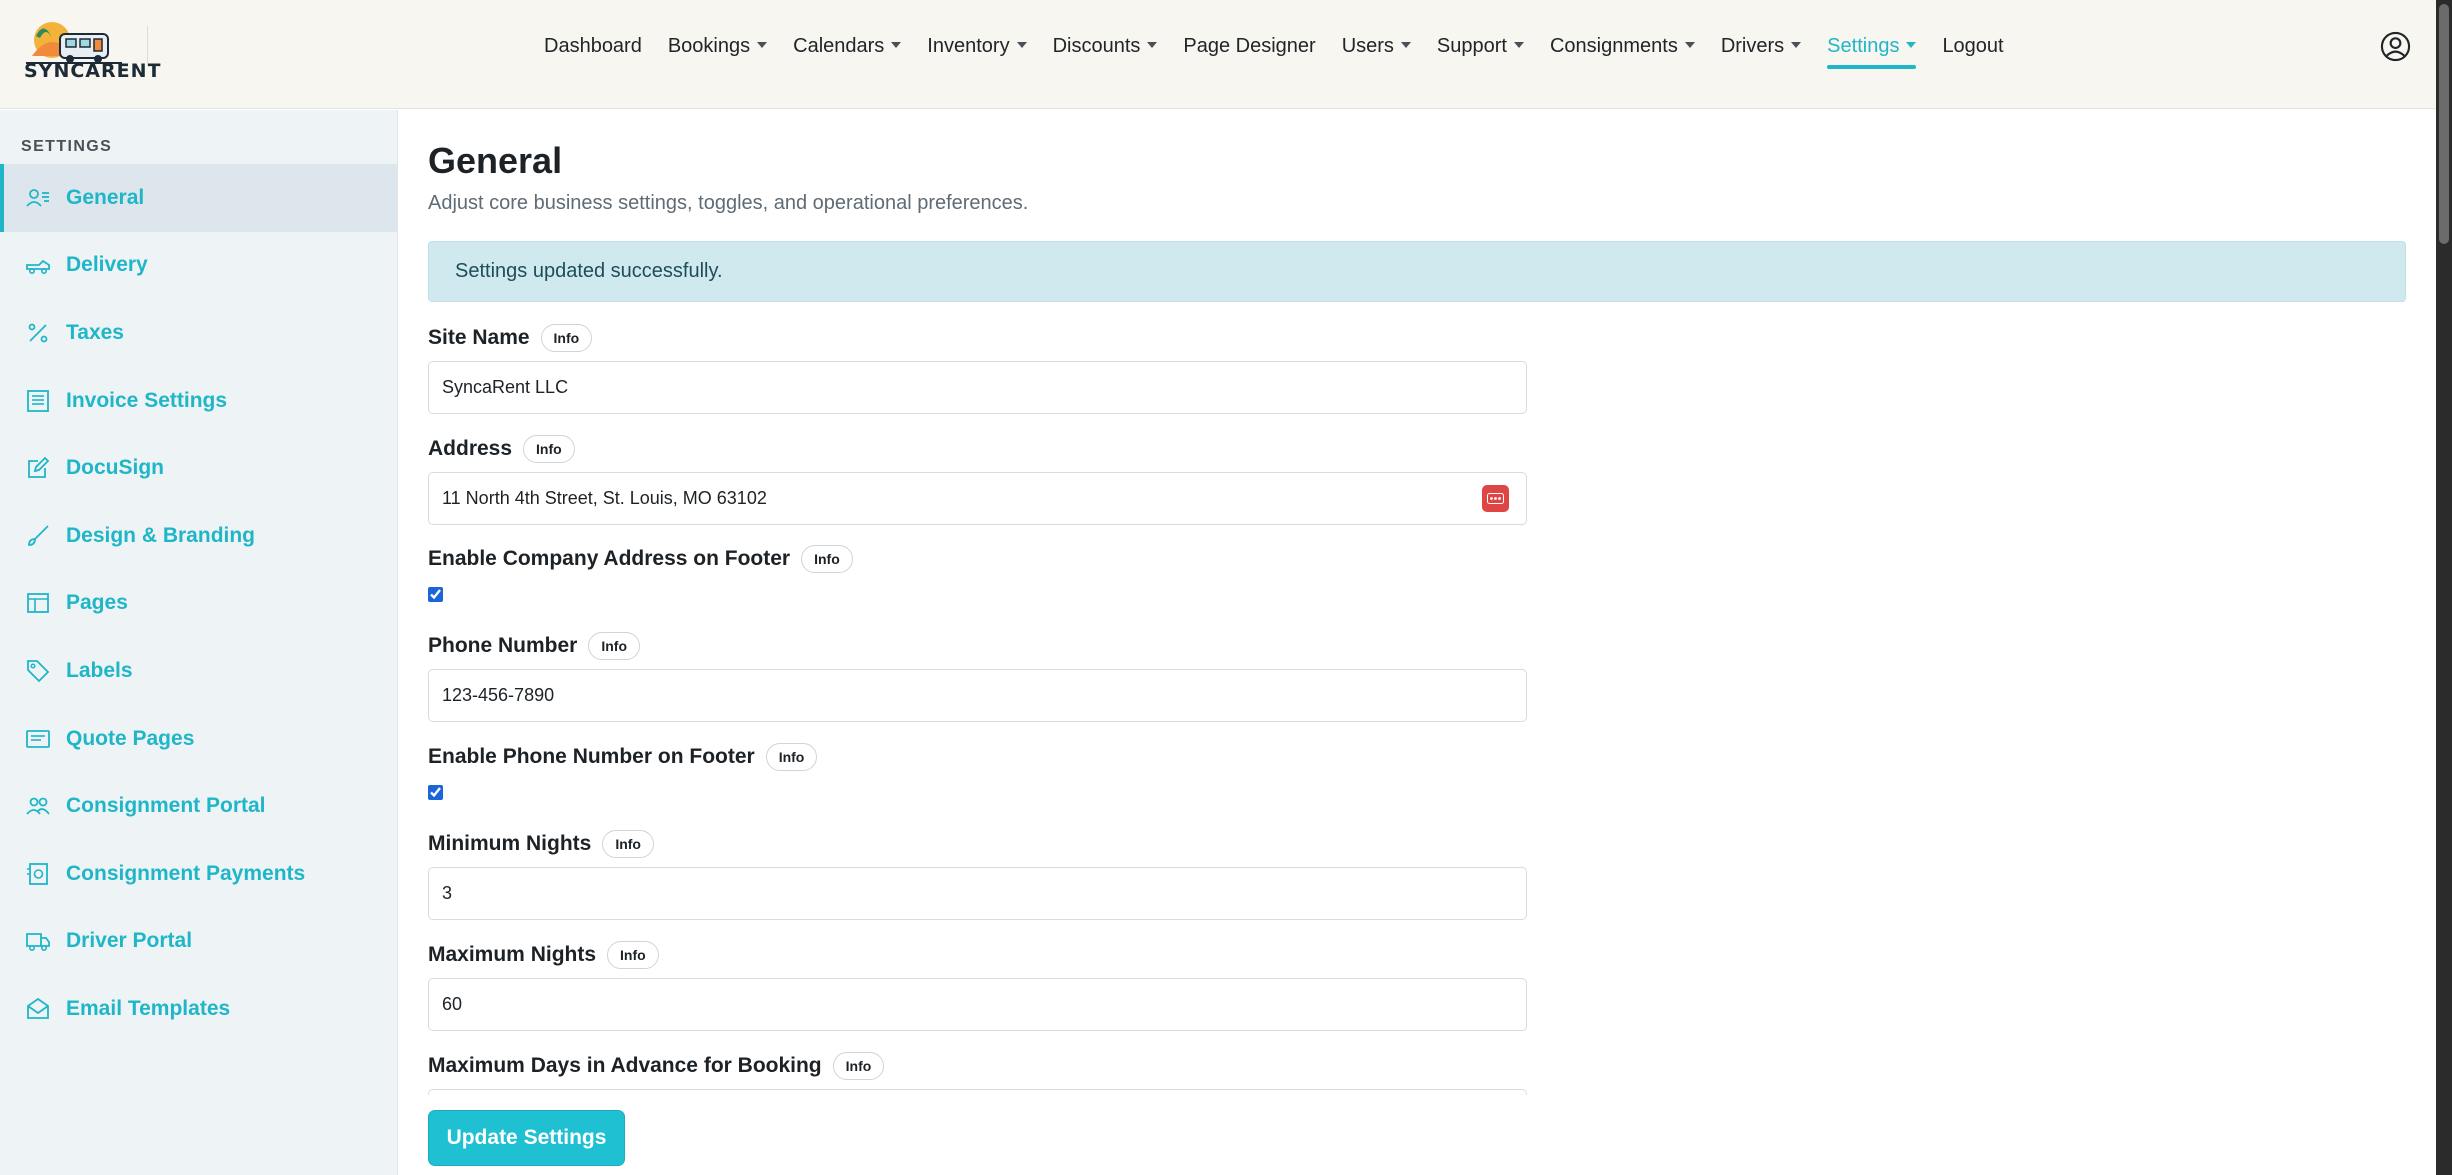  Describe the element at coordinates (977, 1092) in the screenshot. I see `max-days-advance-input` at that location.